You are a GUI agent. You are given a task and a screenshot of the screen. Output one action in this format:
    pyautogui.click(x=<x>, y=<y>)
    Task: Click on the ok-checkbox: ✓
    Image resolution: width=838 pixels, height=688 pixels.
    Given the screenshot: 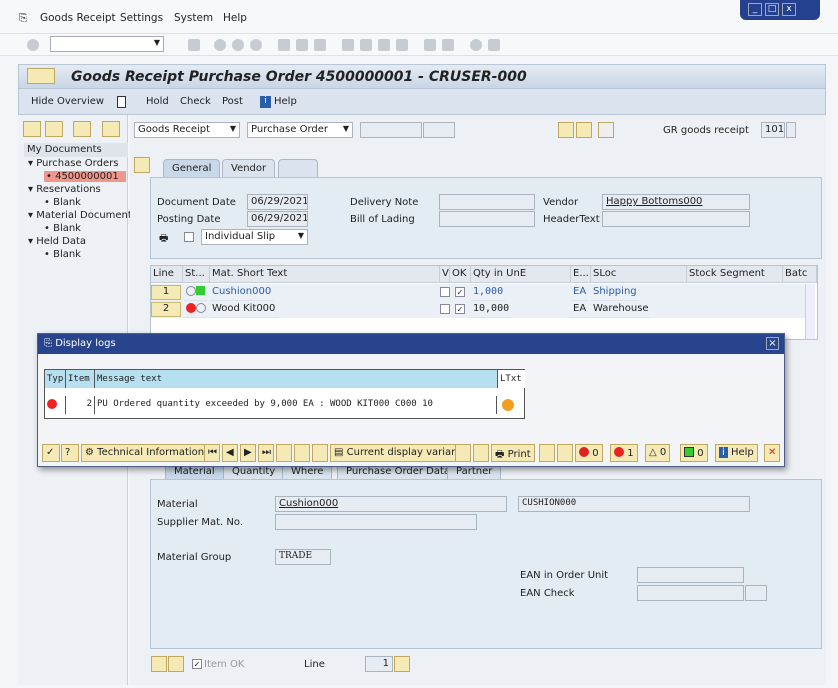 What is the action you would take?
    pyautogui.click(x=460, y=309)
    